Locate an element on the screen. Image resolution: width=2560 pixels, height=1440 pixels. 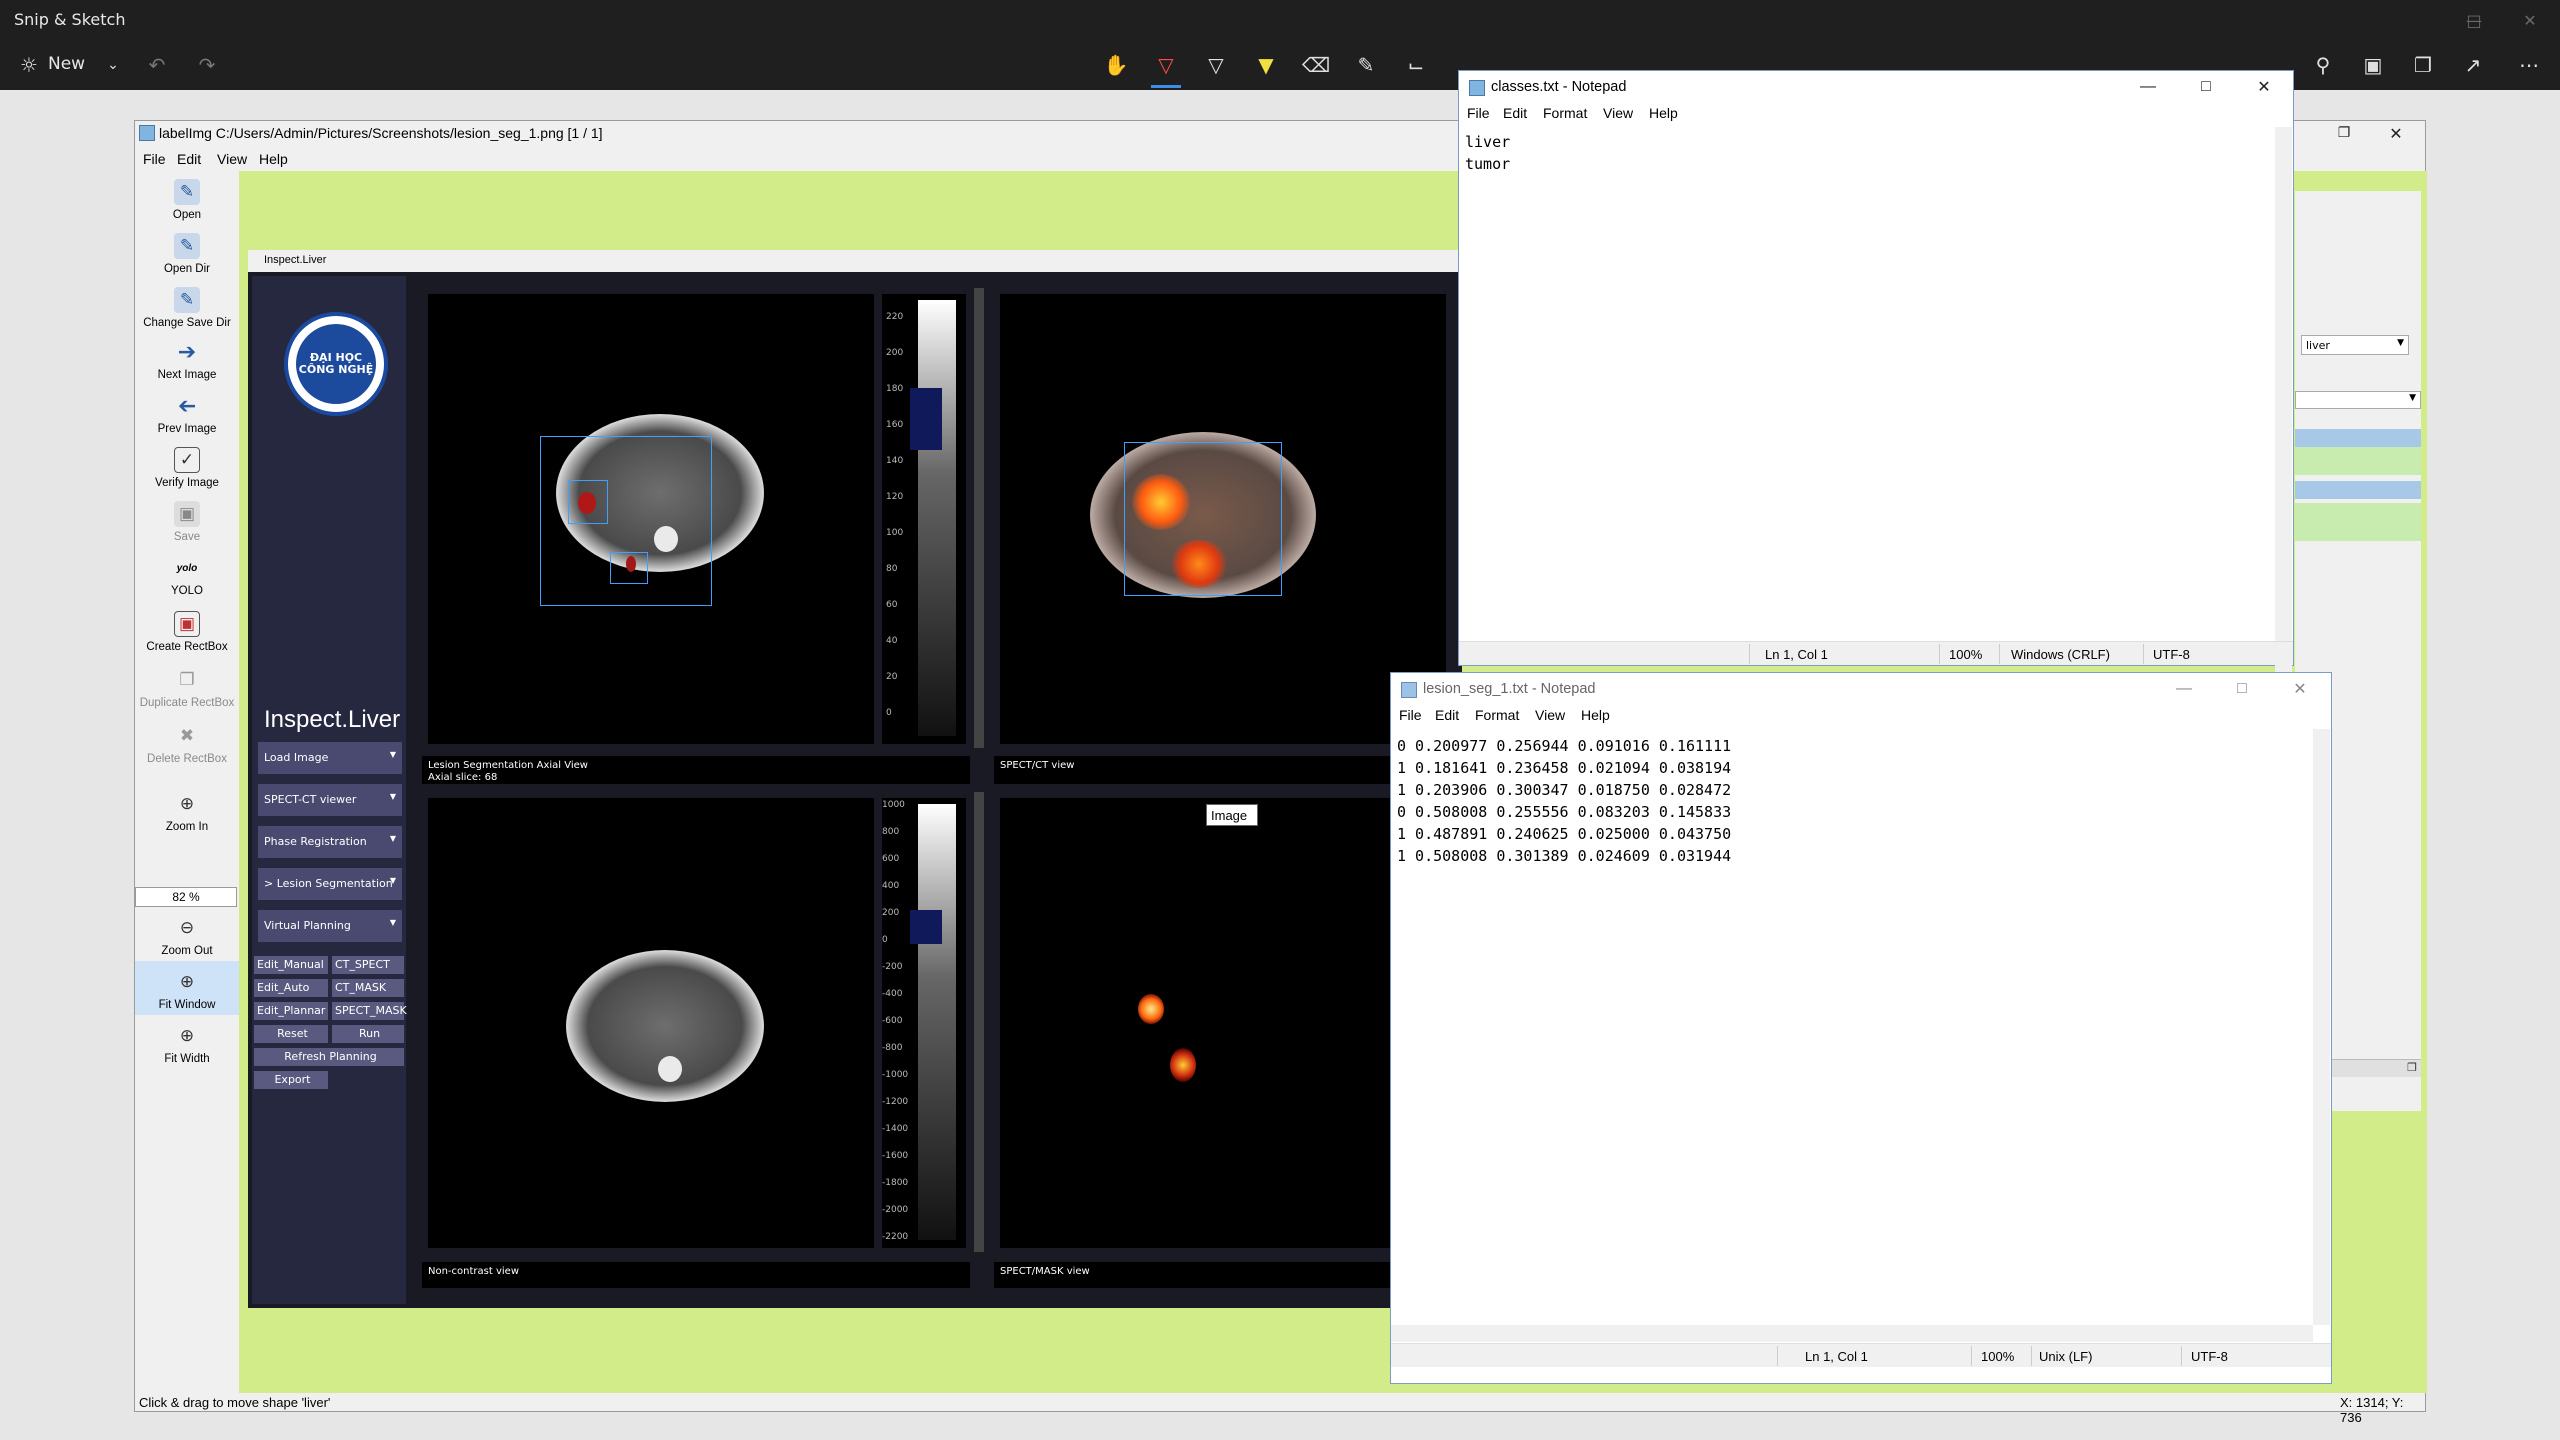
zoom-in-button: ⊕ Zoom In is located at coordinates (187, 810).